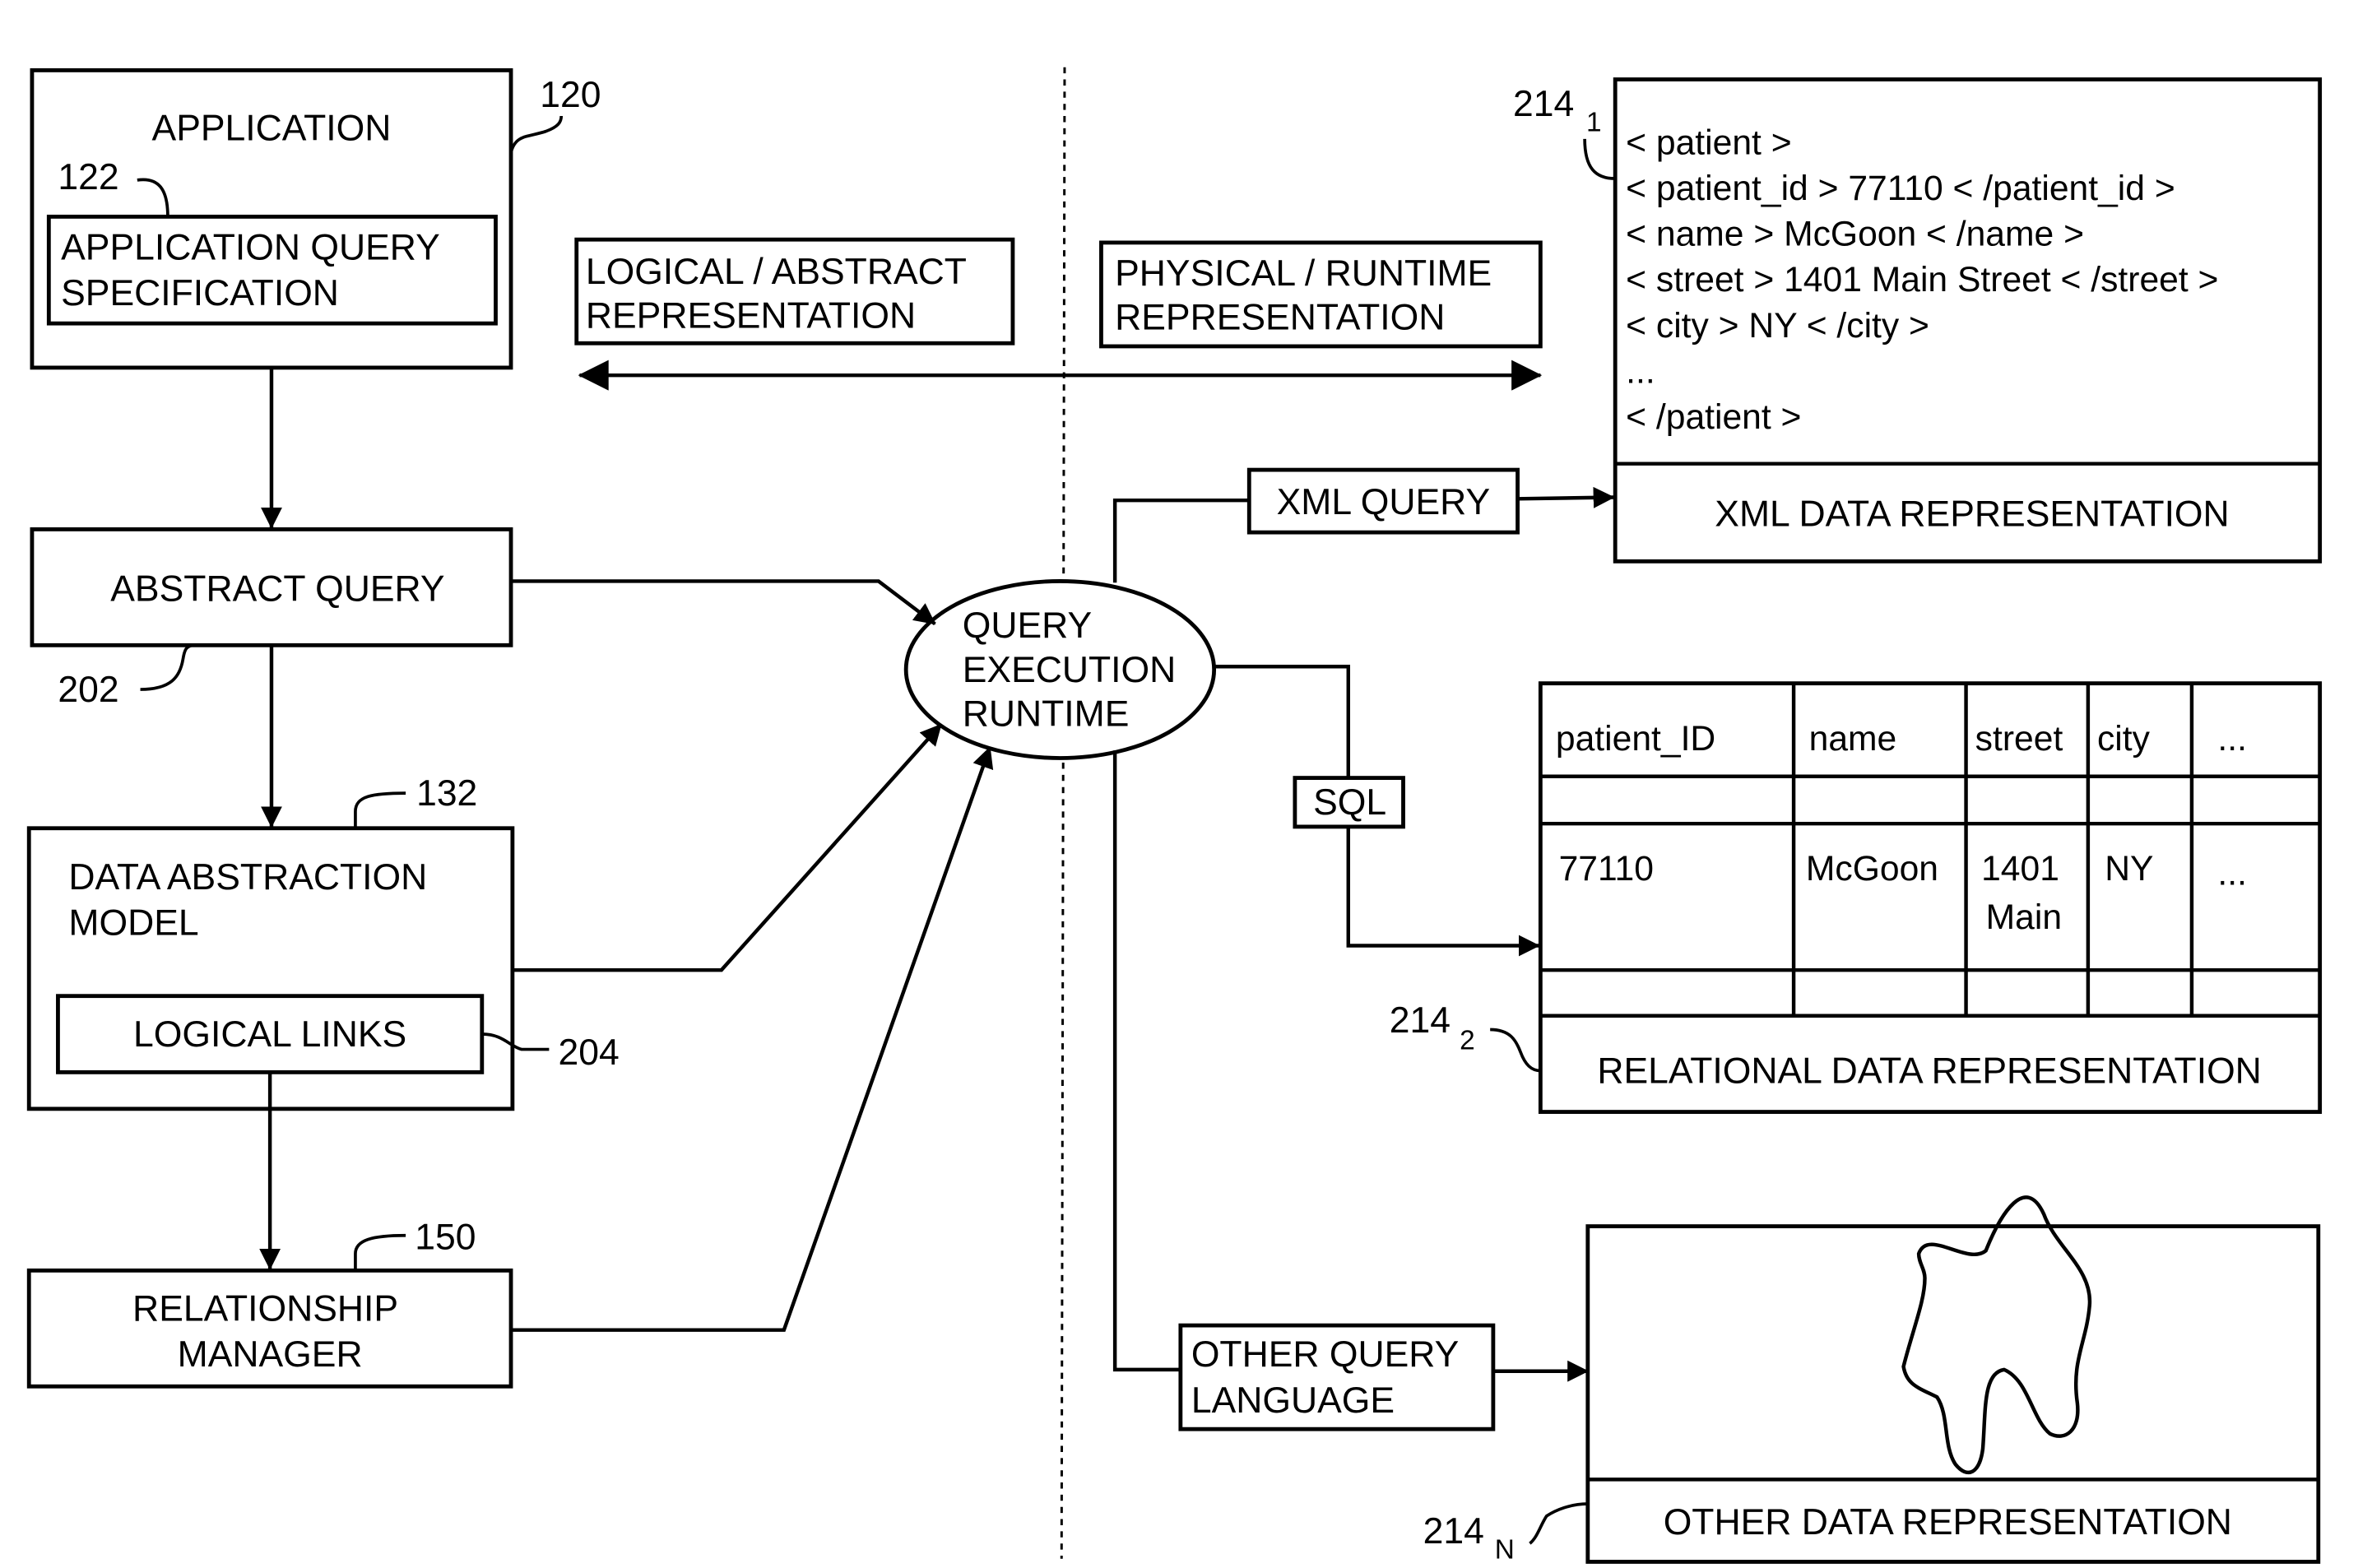 The height and width of the screenshot is (1568, 2358). Describe the element at coordinates (776, 272) in the screenshot. I see `logical-label-line-1: LOGICAL / ABSTRACT` at that location.